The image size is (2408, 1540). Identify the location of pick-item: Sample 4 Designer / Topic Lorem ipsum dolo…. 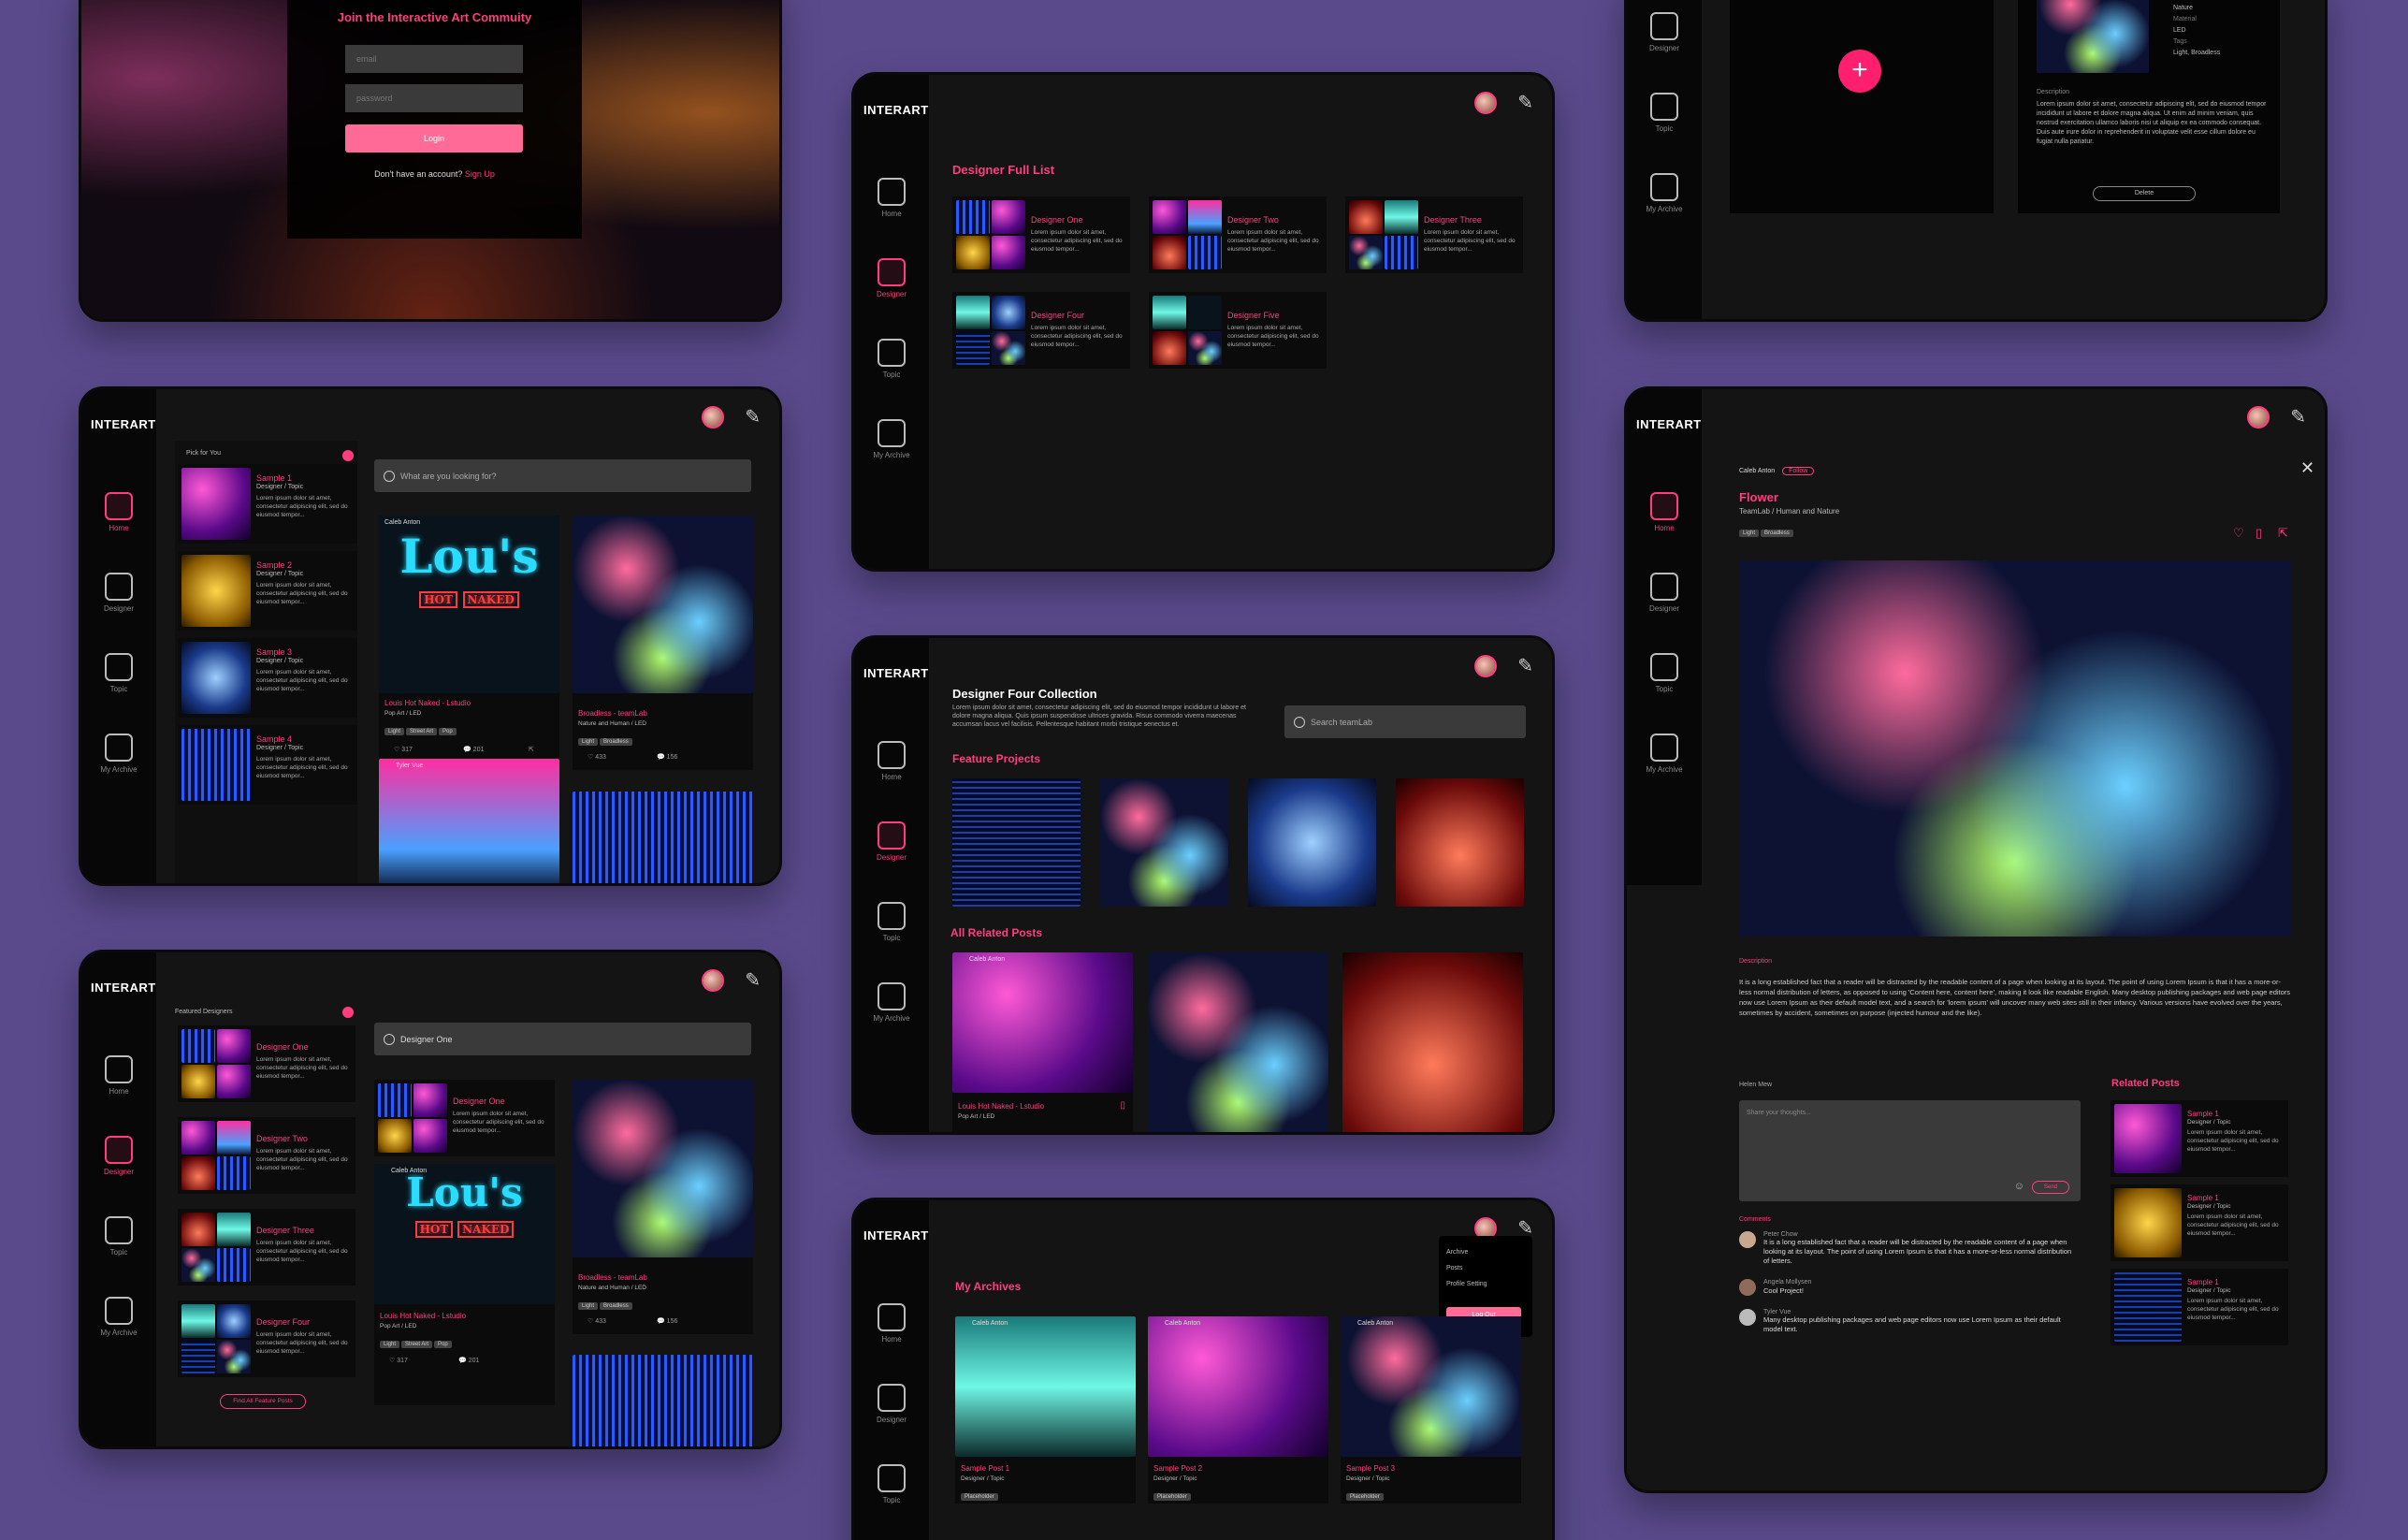
(268, 765).